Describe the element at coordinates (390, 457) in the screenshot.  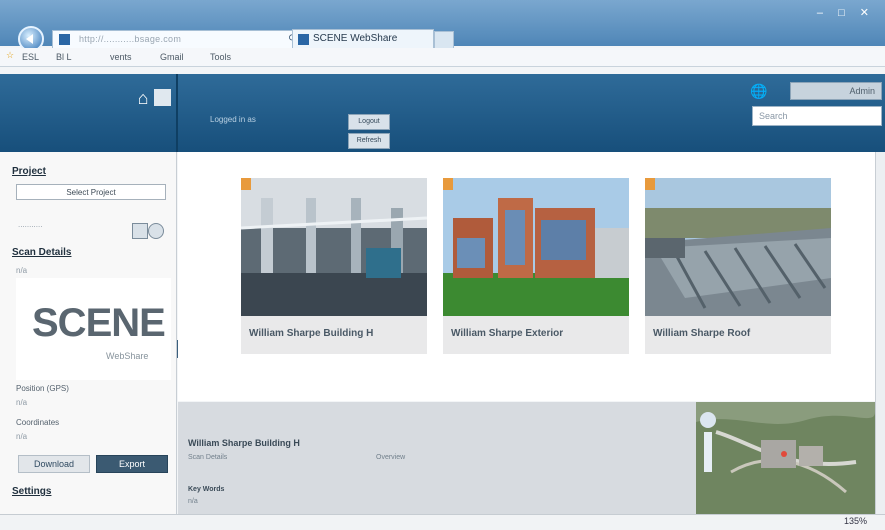
I see `detail-meta-right: Overview` at that location.